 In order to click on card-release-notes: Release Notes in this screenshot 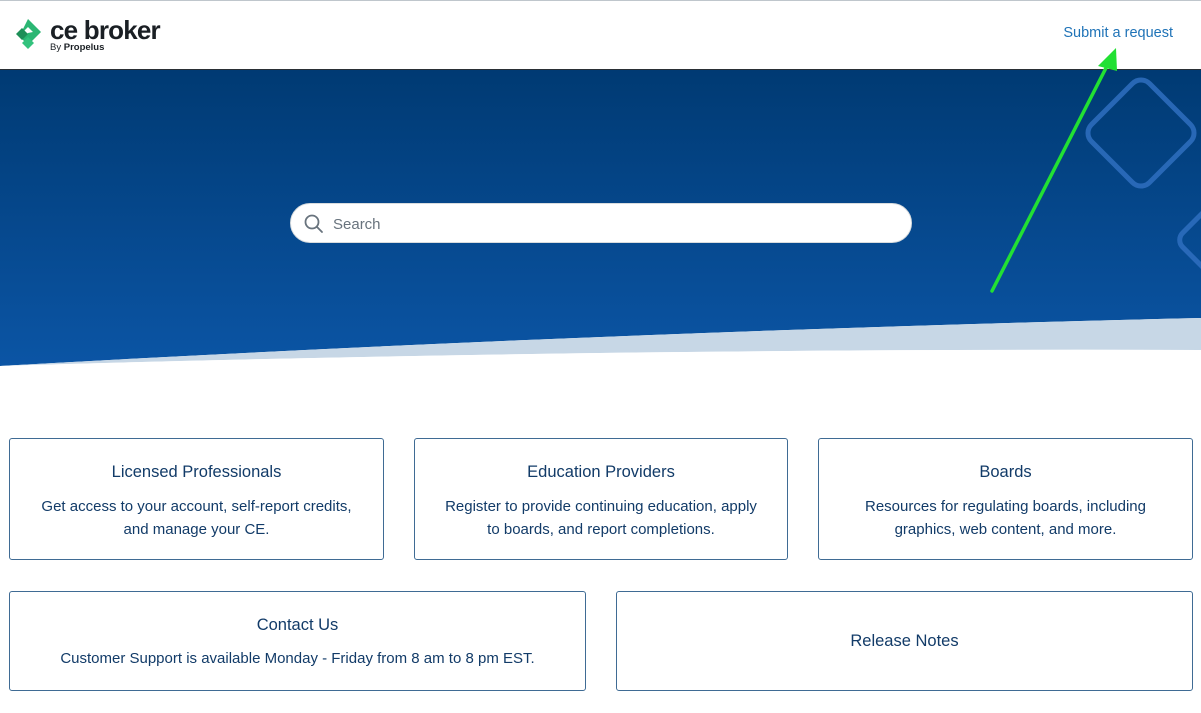, I will do `click(904, 641)`.